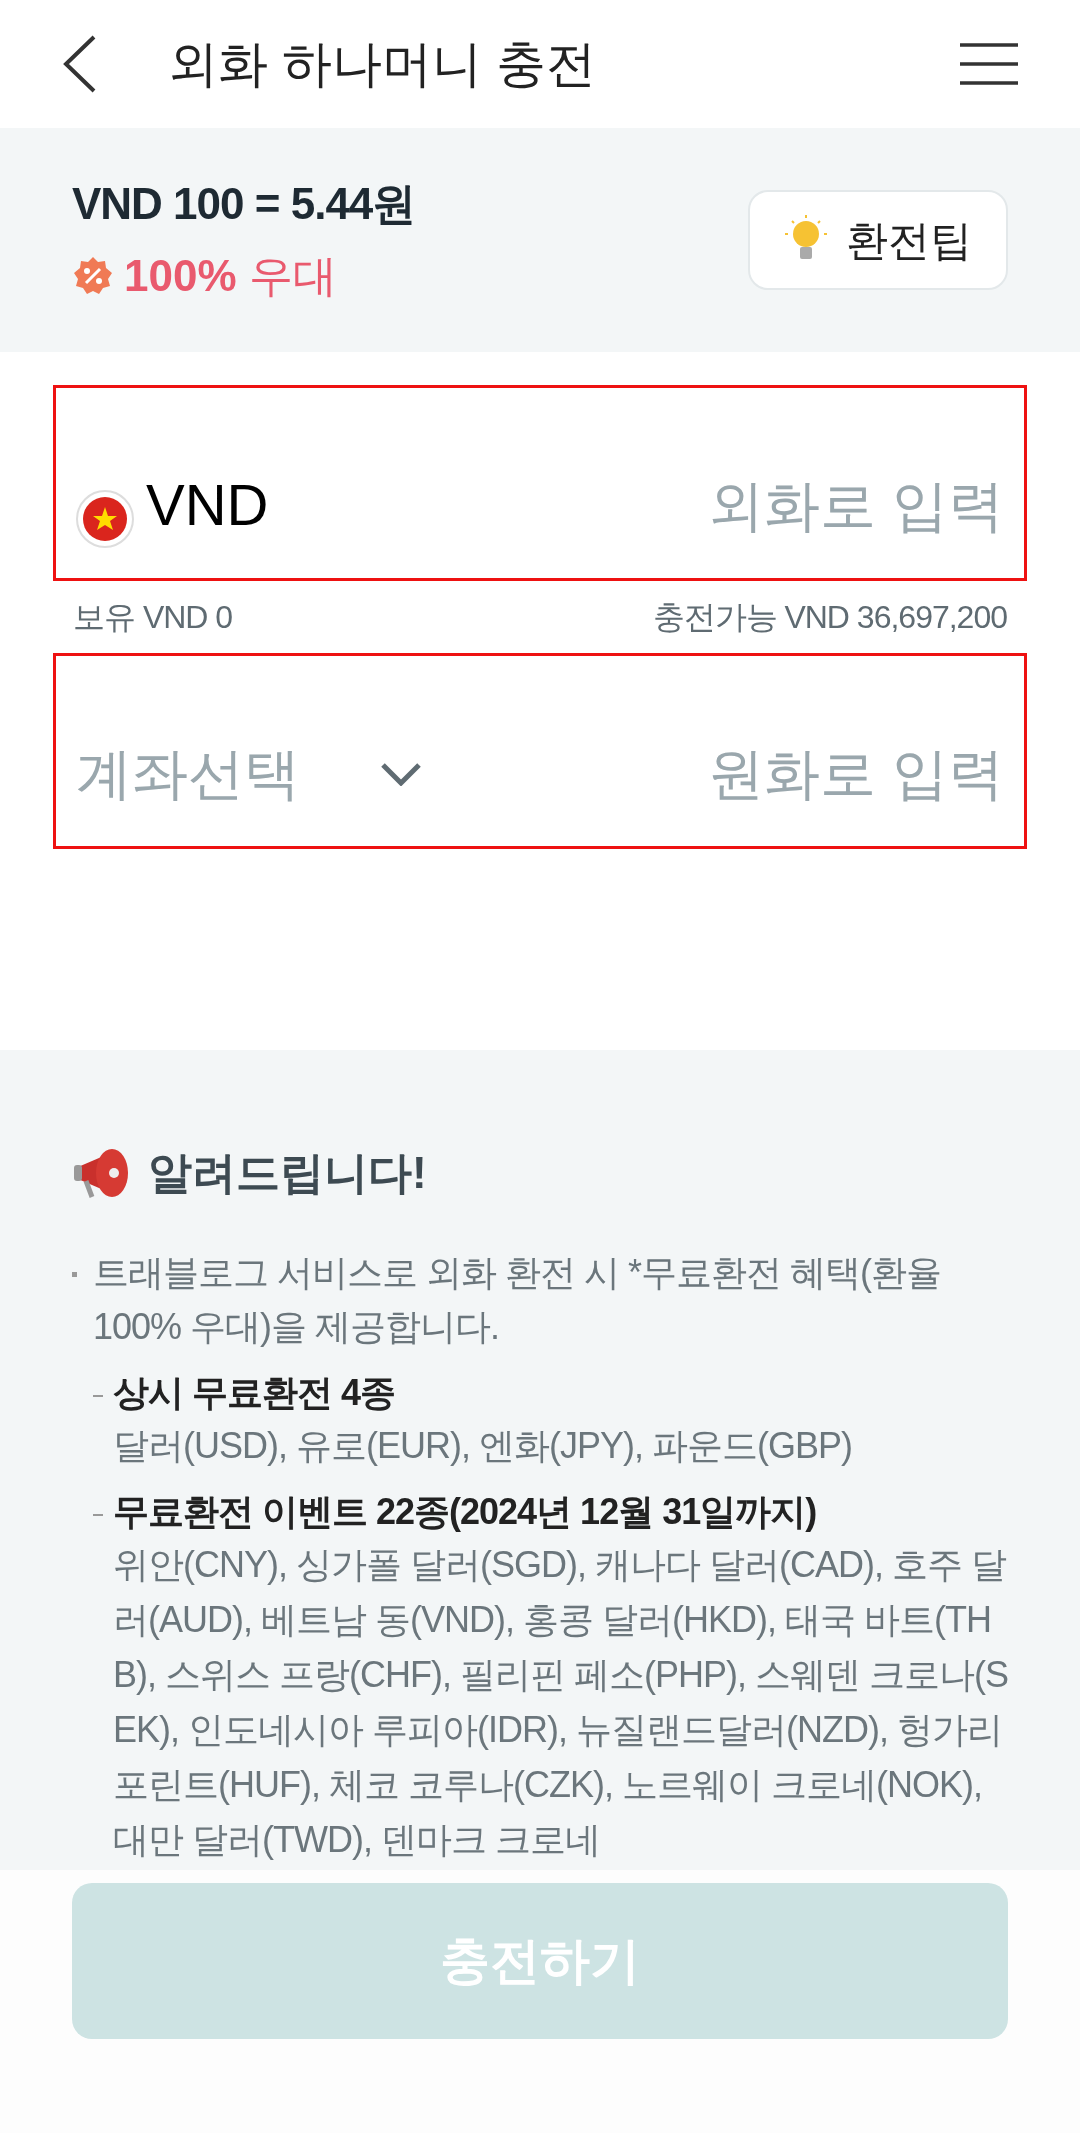 The image size is (1080, 2133). I want to click on exchange-tip-button: 환전팁, so click(878, 240).